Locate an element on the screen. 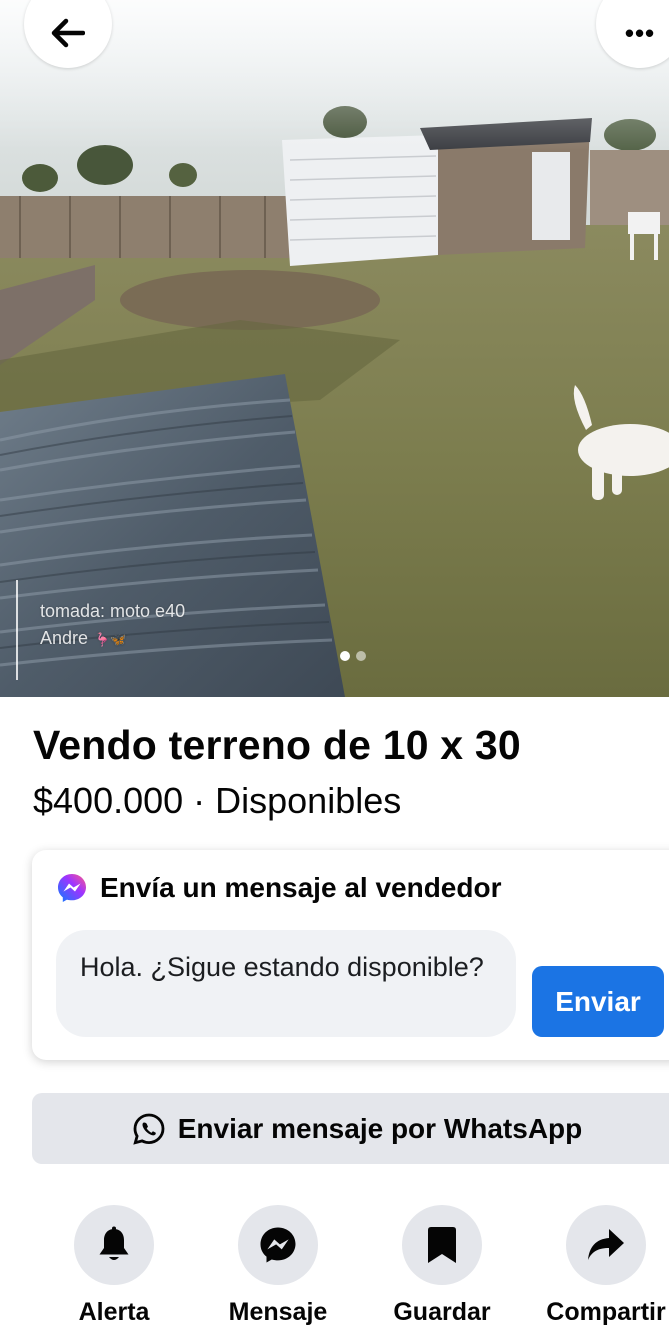  message-card-title: Envía un mensaje al vendedor is located at coordinates (301, 887).